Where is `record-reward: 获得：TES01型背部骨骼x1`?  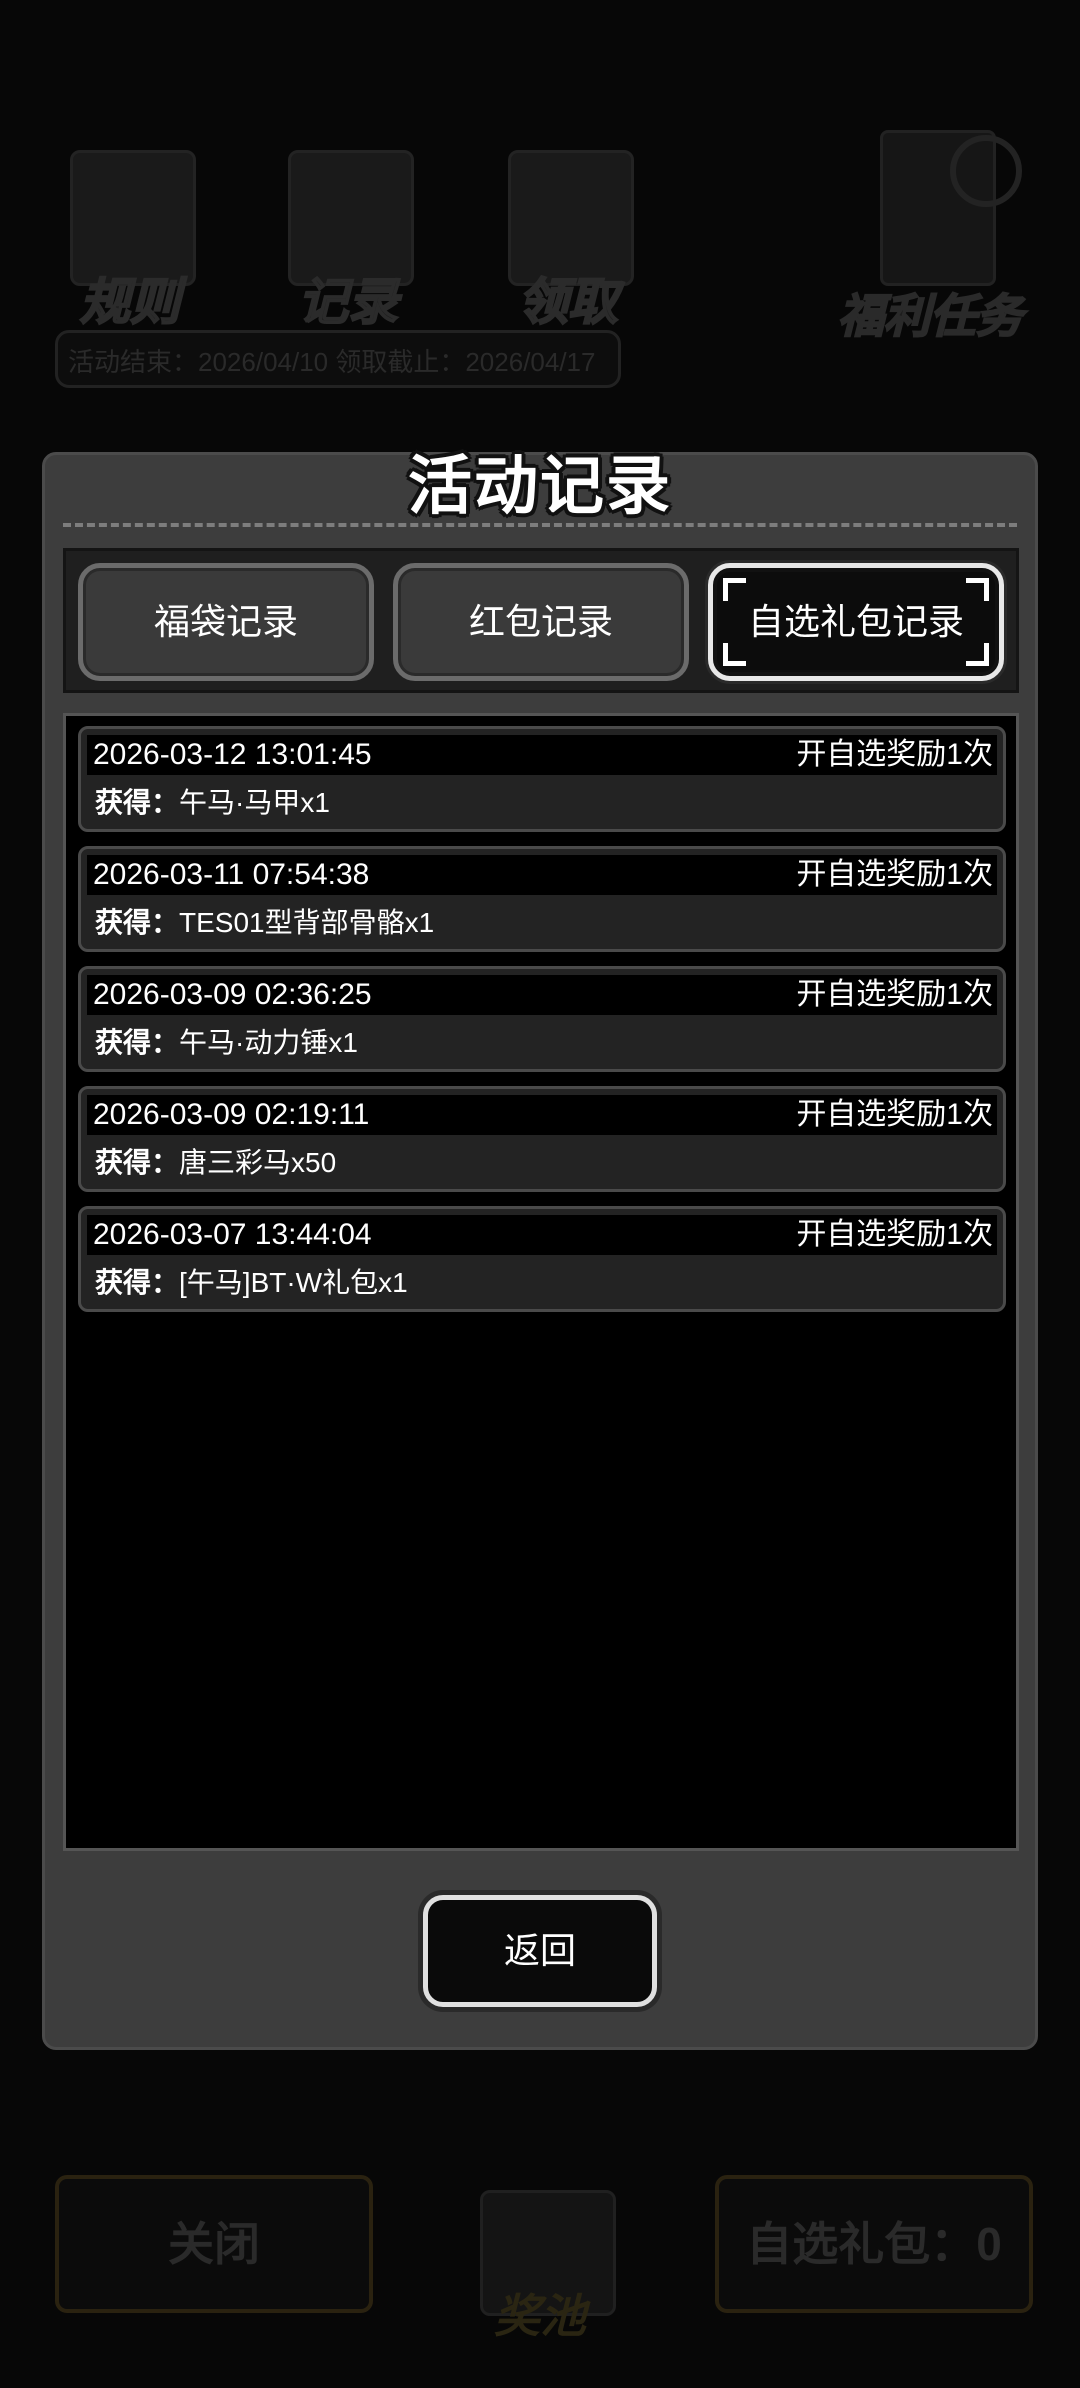
record-reward: 获得：TES01型背部骨骼x1 is located at coordinates (264, 923).